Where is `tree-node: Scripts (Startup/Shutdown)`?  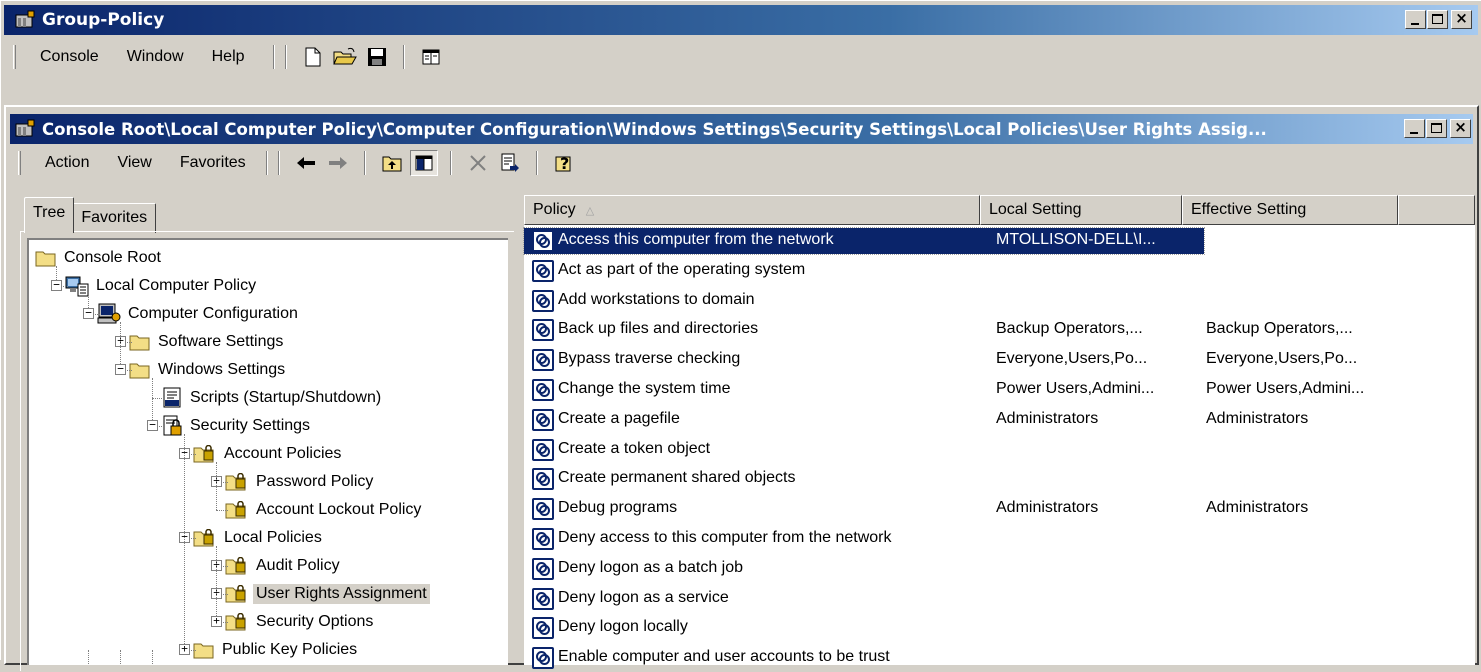
tree-node: Scripts (Startup/Shutdown) is located at coordinates (272, 398).